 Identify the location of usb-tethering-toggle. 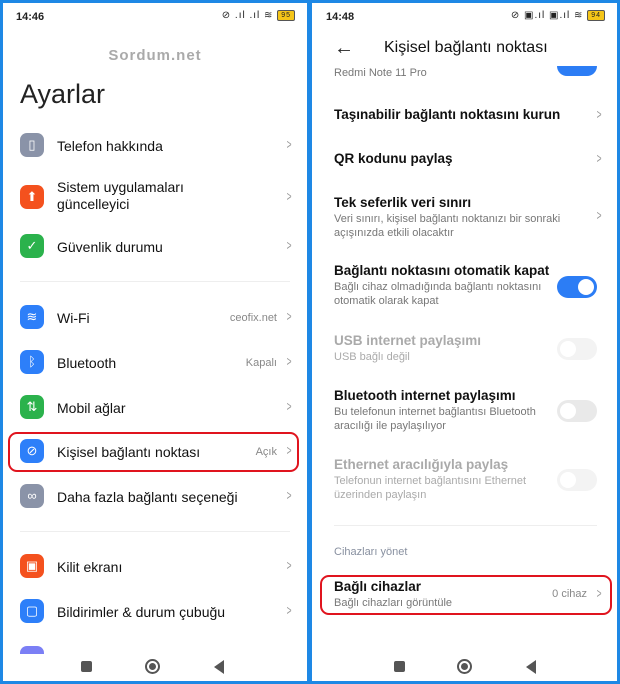
(577, 349).